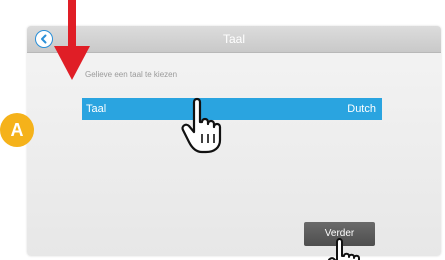 Image resolution: width=445 pixels, height=260 pixels. I want to click on language-label: Taal, so click(96, 109).